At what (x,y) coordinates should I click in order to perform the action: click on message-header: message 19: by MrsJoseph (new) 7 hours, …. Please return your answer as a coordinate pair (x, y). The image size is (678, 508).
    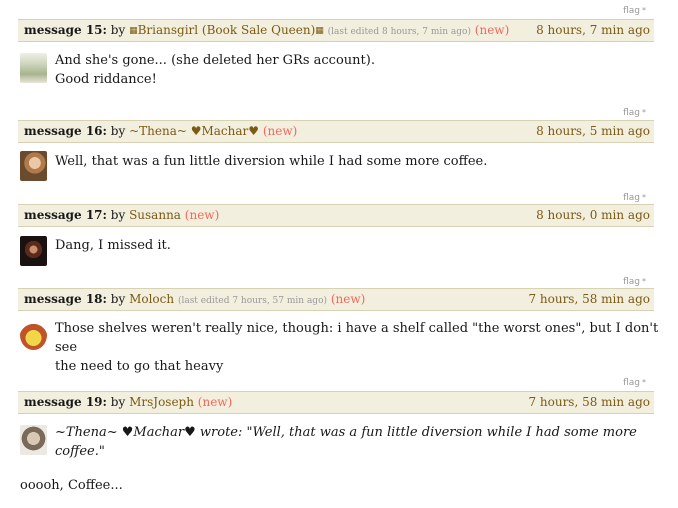
    Looking at the image, I should click on (336, 402).